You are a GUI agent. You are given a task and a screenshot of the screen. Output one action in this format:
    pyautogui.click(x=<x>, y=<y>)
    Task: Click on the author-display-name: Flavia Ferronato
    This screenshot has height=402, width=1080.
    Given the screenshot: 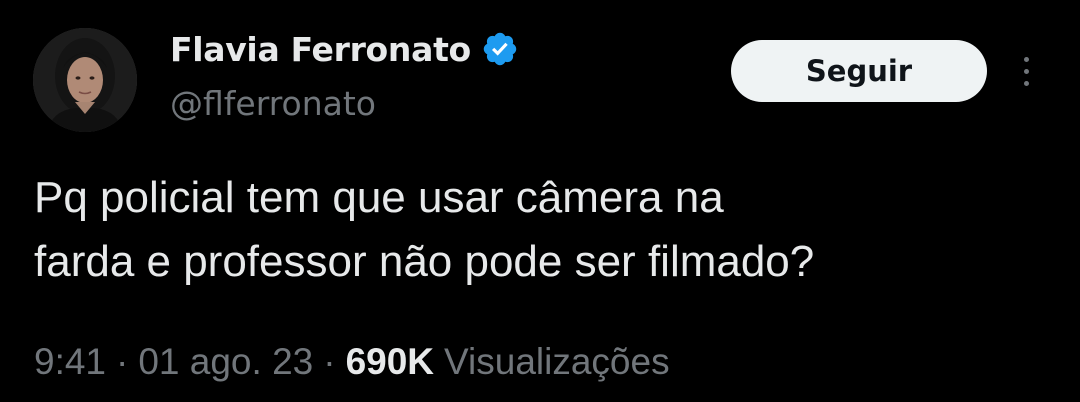 What is the action you would take?
    pyautogui.click(x=320, y=49)
    